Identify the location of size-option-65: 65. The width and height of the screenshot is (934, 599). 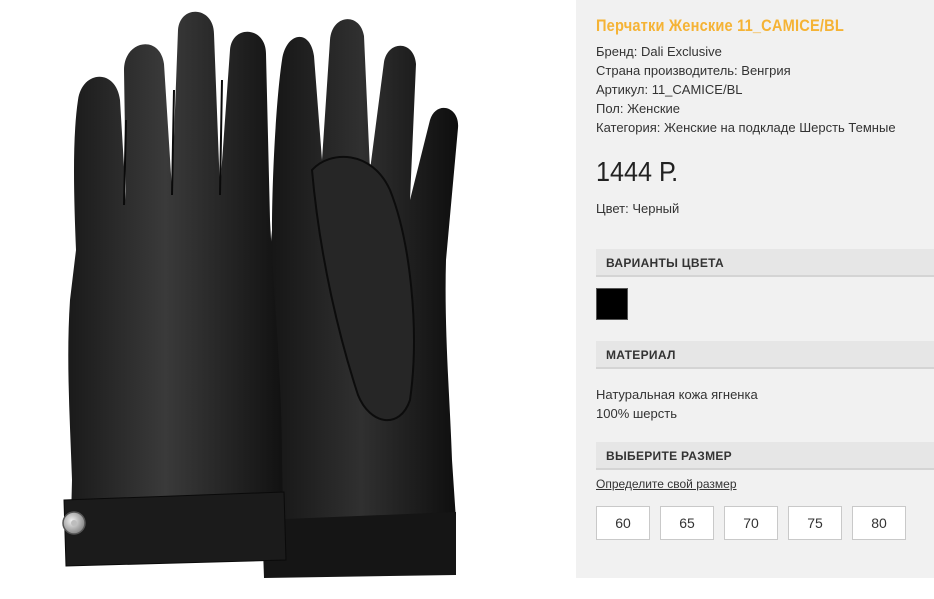
(687, 523).